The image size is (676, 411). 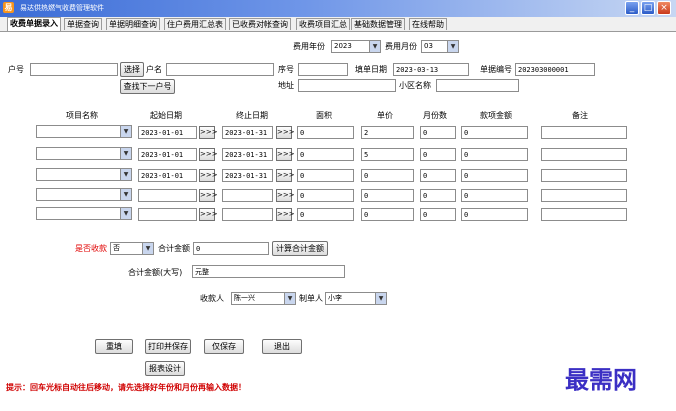 What do you see at coordinates (282, 346) in the screenshot?
I see `exit-button: 退出` at bounding box center [282, 346].